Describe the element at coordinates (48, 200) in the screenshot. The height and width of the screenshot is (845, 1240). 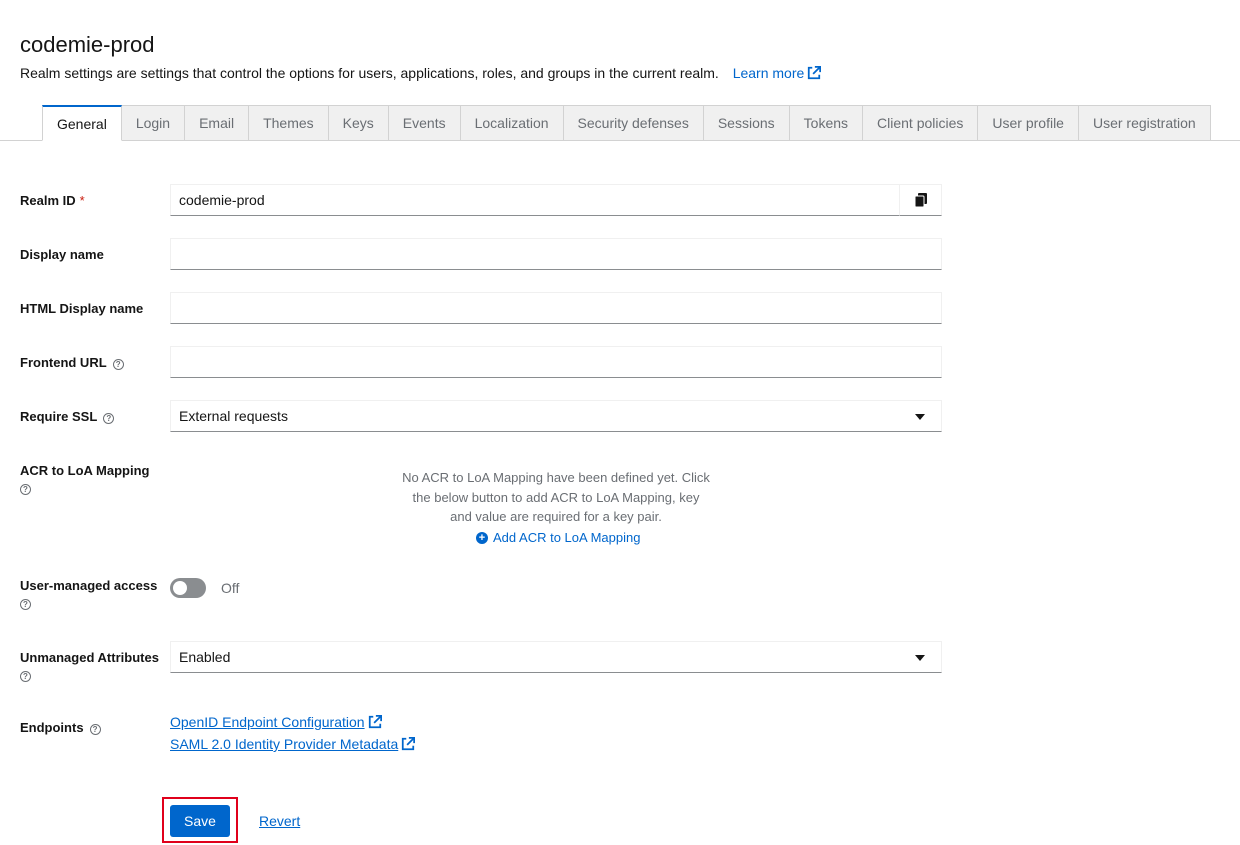
I see `realm-id-label-text: Realm ID` at that location.